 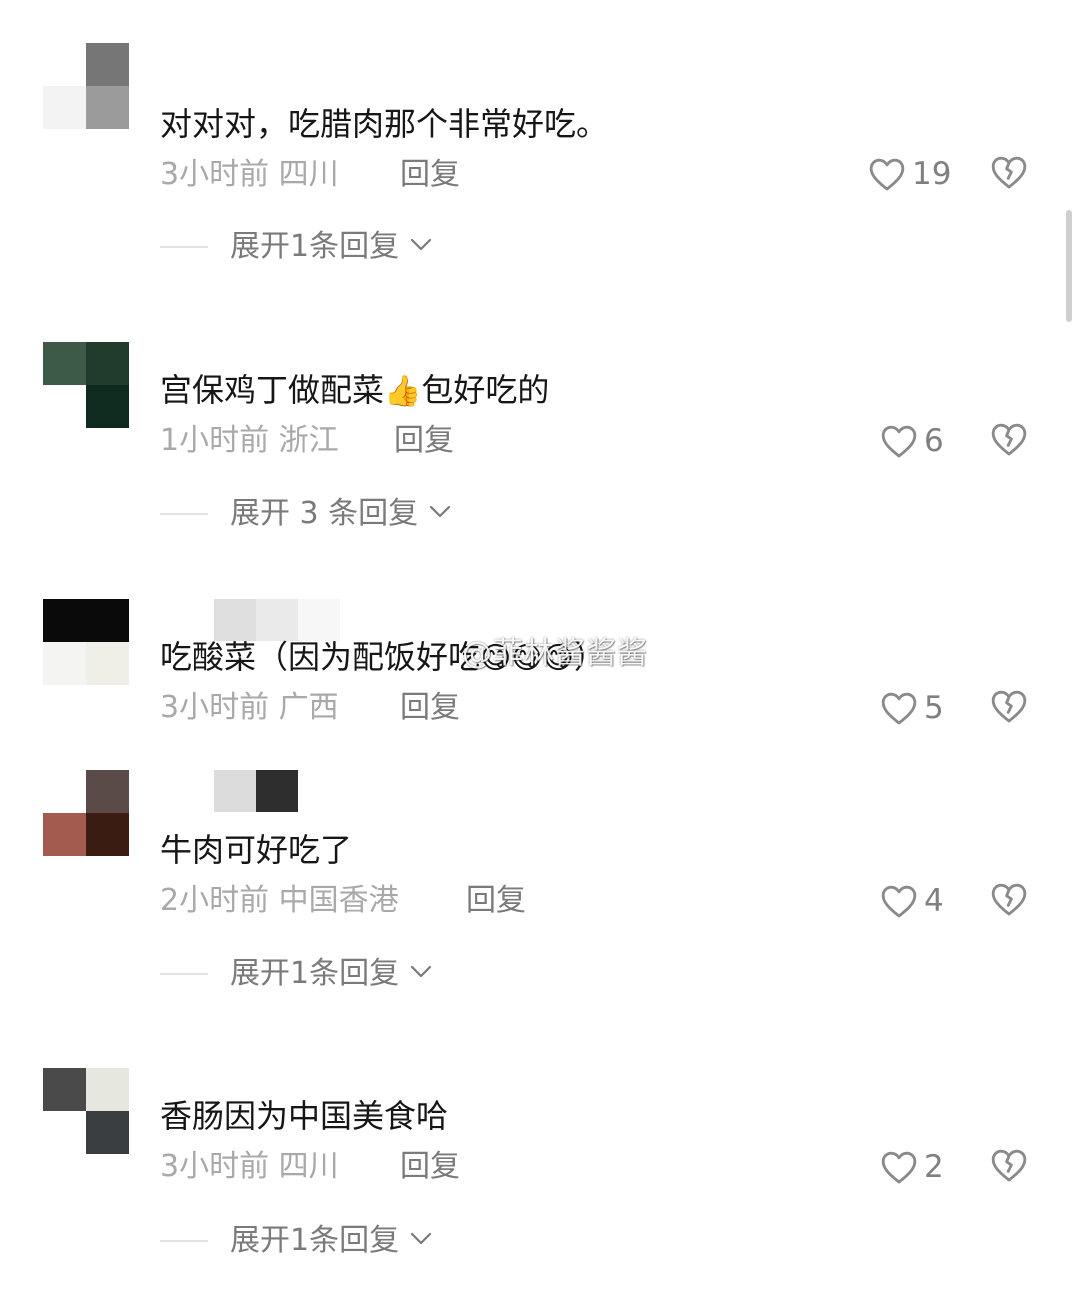 What do you see at coordinates (403, 391) in the screenshot?
I see `thumbs-up-emoji: 👍` at bounding box center [403, 391].